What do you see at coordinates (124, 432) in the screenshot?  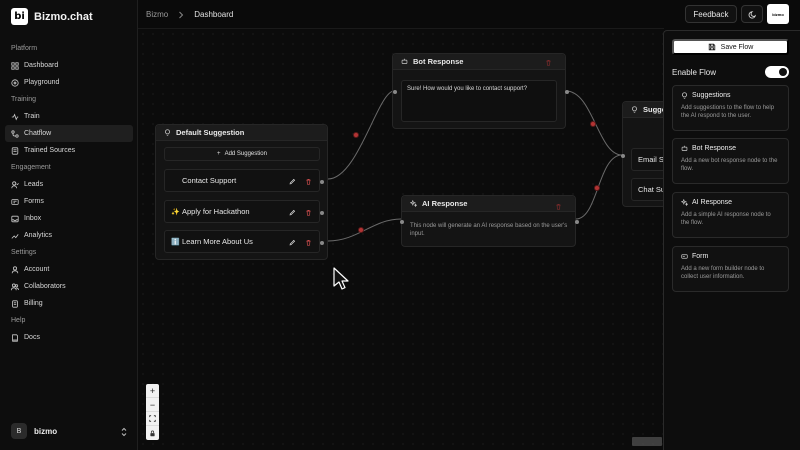 I see `chevron-updown-icon` at bounding box center [124, 432].